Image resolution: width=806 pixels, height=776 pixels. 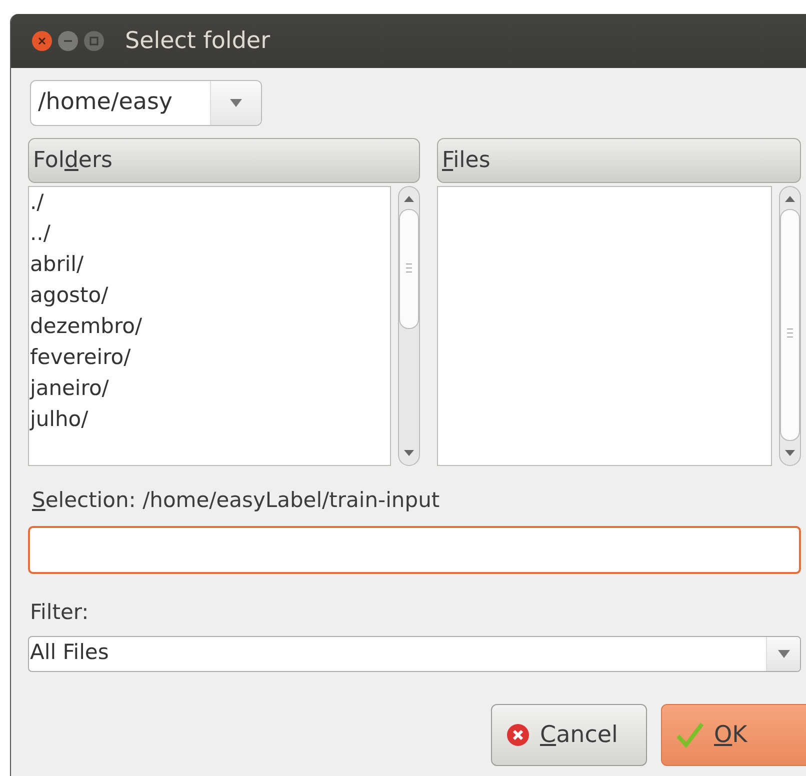 I want to click on path-combo: /home/easy, so click(x=146, y=103).